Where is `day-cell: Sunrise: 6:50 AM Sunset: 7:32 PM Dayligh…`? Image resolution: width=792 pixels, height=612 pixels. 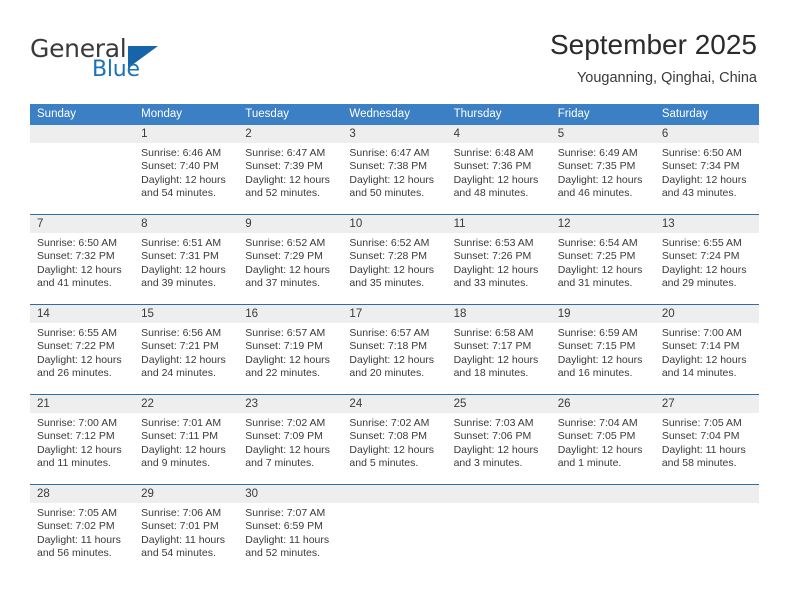 day-cell: Sunrise: 6:50 AM Sunset: 7:32 PM Dayligh… is located at coordinates (82, 268).